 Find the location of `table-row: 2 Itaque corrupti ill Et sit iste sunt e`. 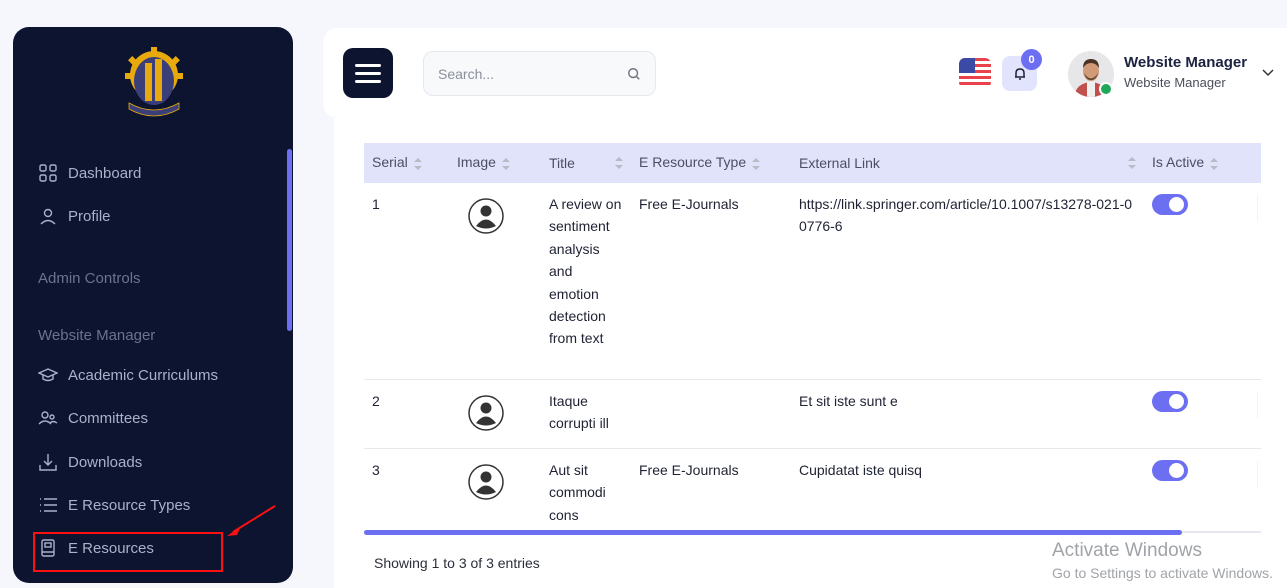

table-row: 2 Itaque corrupti ill Et sit iste sunt e is located at coordinates (812, 414).